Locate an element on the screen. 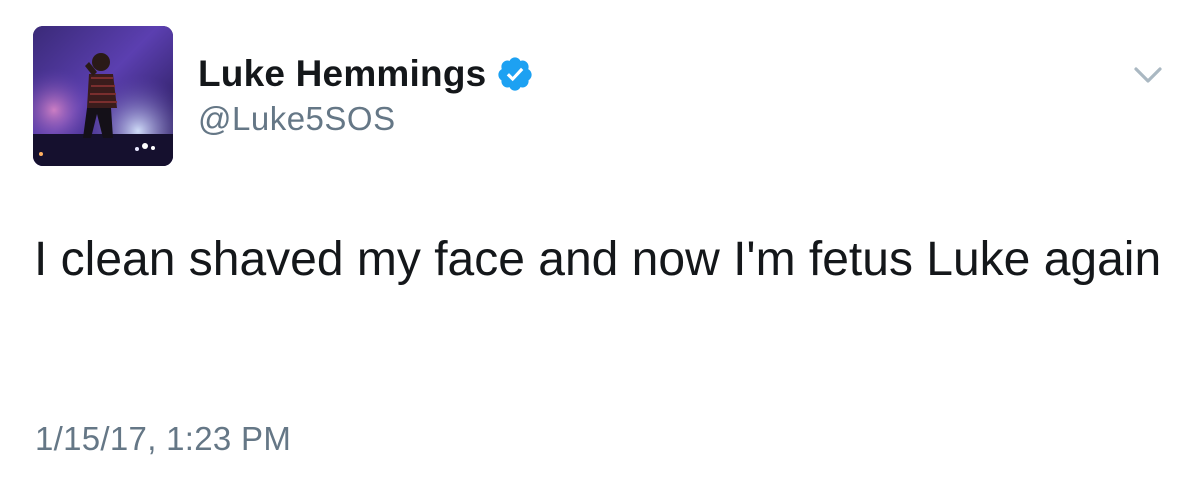 The image size is (1200, 497). tweet-timestamp: 1/15/17, 1:23 PM is located at coordinates (163, 439).